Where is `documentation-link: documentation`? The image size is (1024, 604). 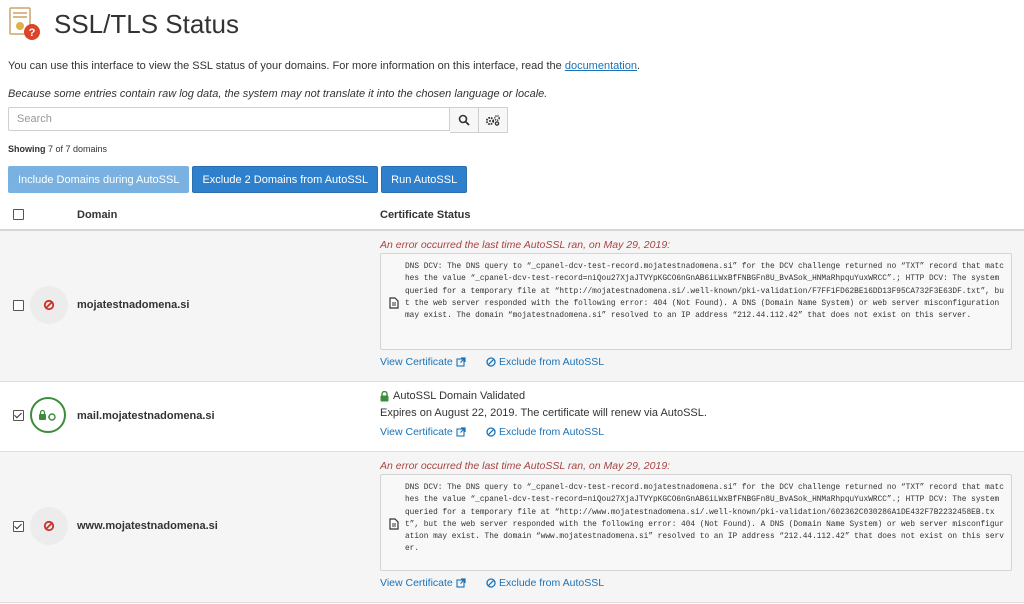
documentation-link: documentation is located at coordinates (601, 66).